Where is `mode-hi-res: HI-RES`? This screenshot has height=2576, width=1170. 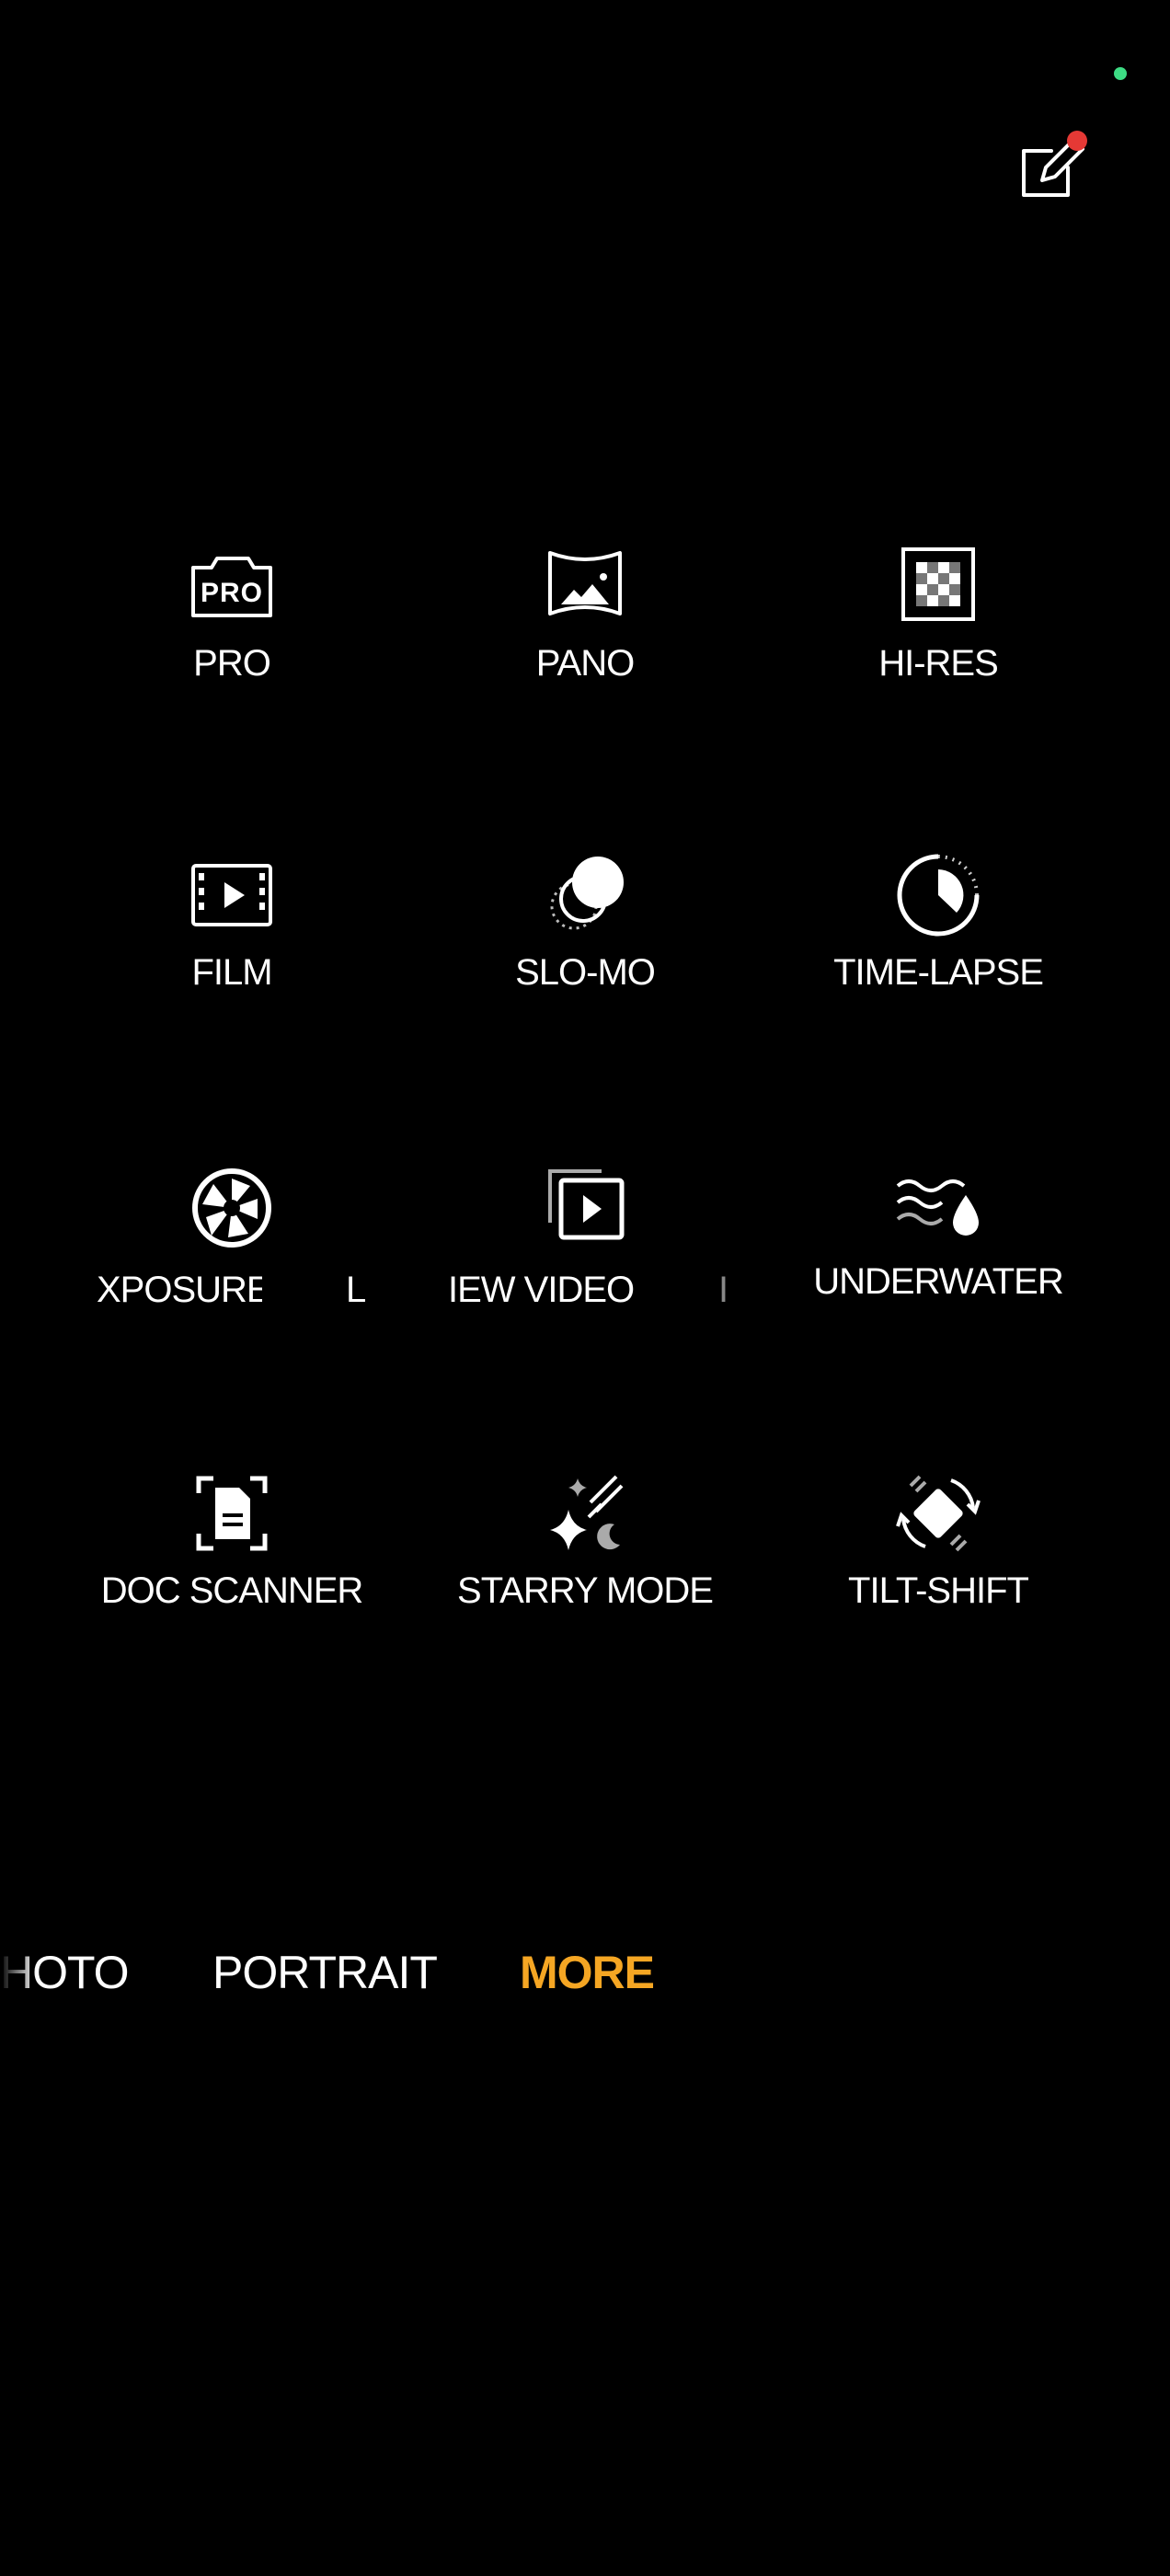
mode-hi-res: HI-RES is located at coordinates (938, 627).